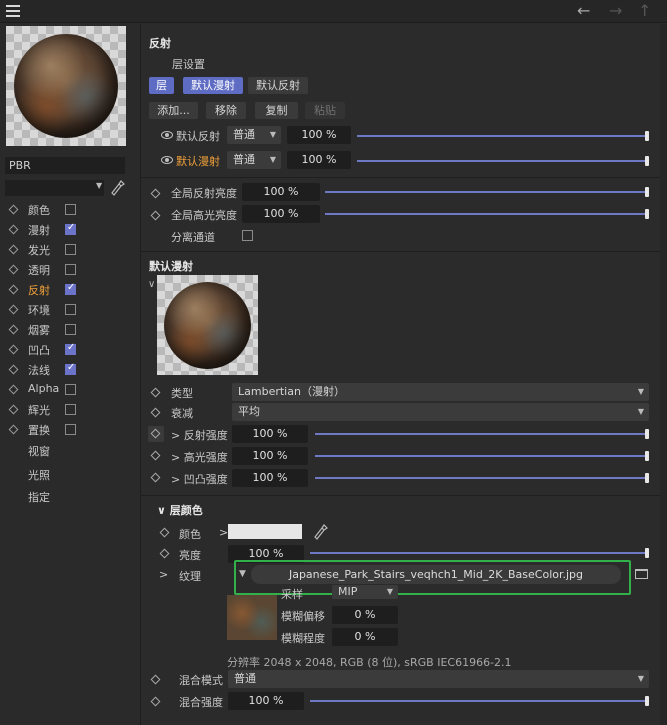 The image size is (667, 725). I want to click on scrollbar, so click(663, 374).